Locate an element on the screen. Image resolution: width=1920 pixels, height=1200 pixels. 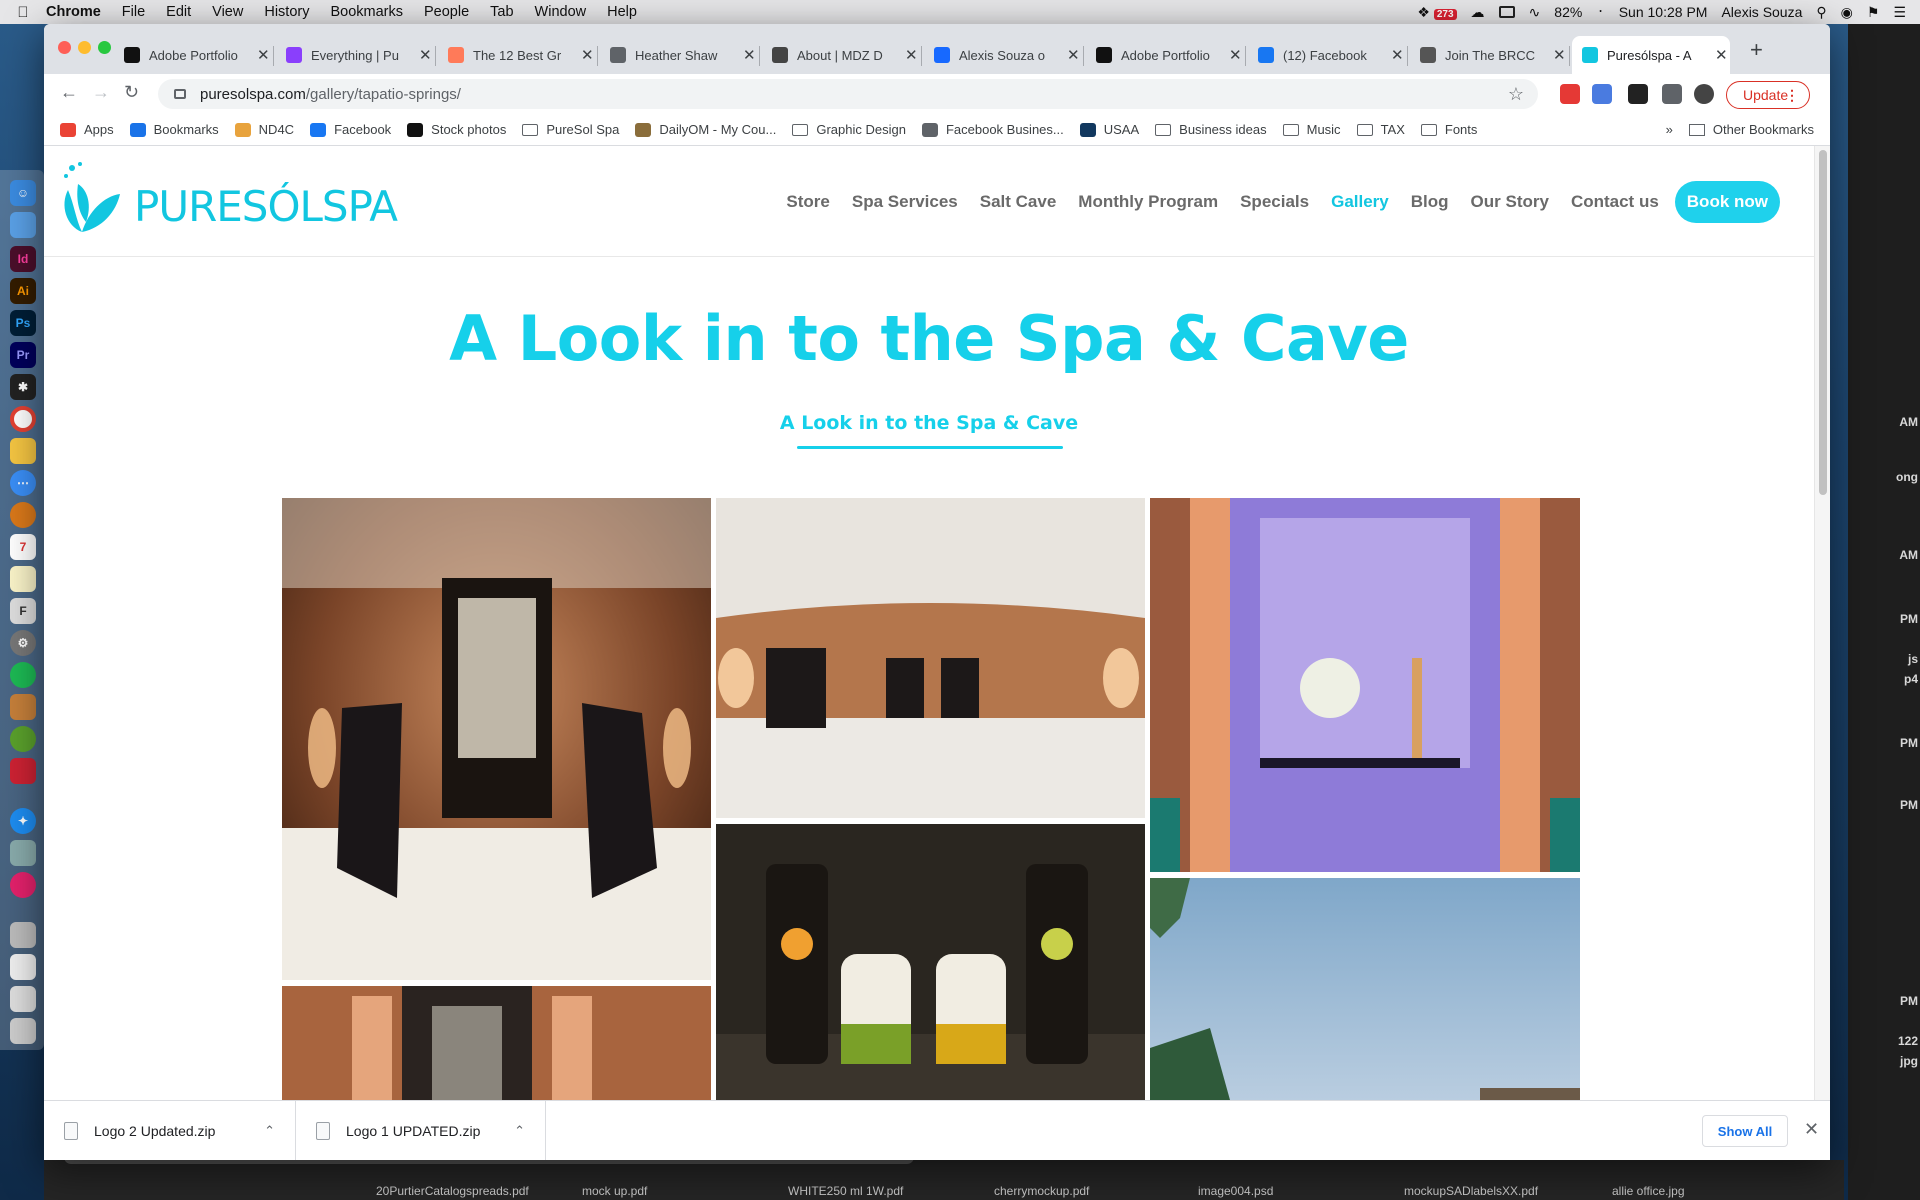
menu-app-name: Chrome is located at coordinates (73, 12).